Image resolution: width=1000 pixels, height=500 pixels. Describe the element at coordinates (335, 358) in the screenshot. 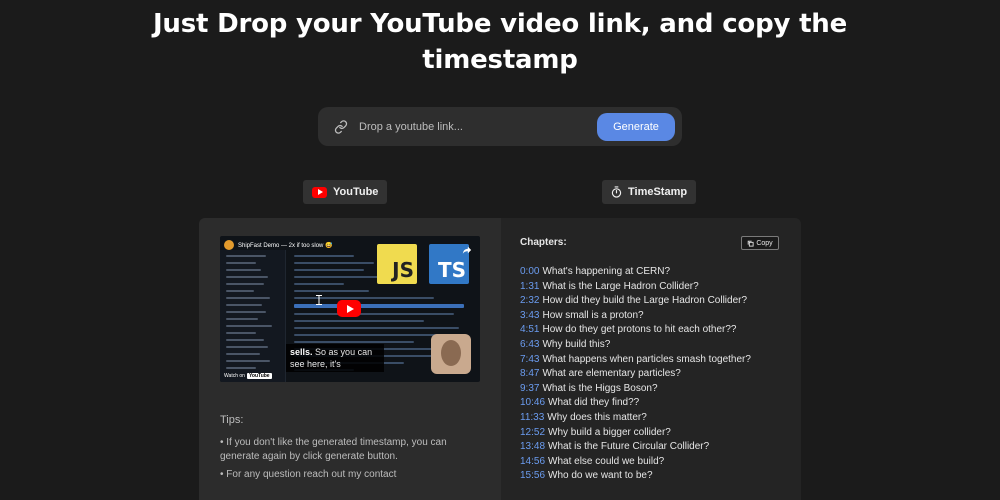

I see `video-caption: sells. So as you can see here, it's` at that location.